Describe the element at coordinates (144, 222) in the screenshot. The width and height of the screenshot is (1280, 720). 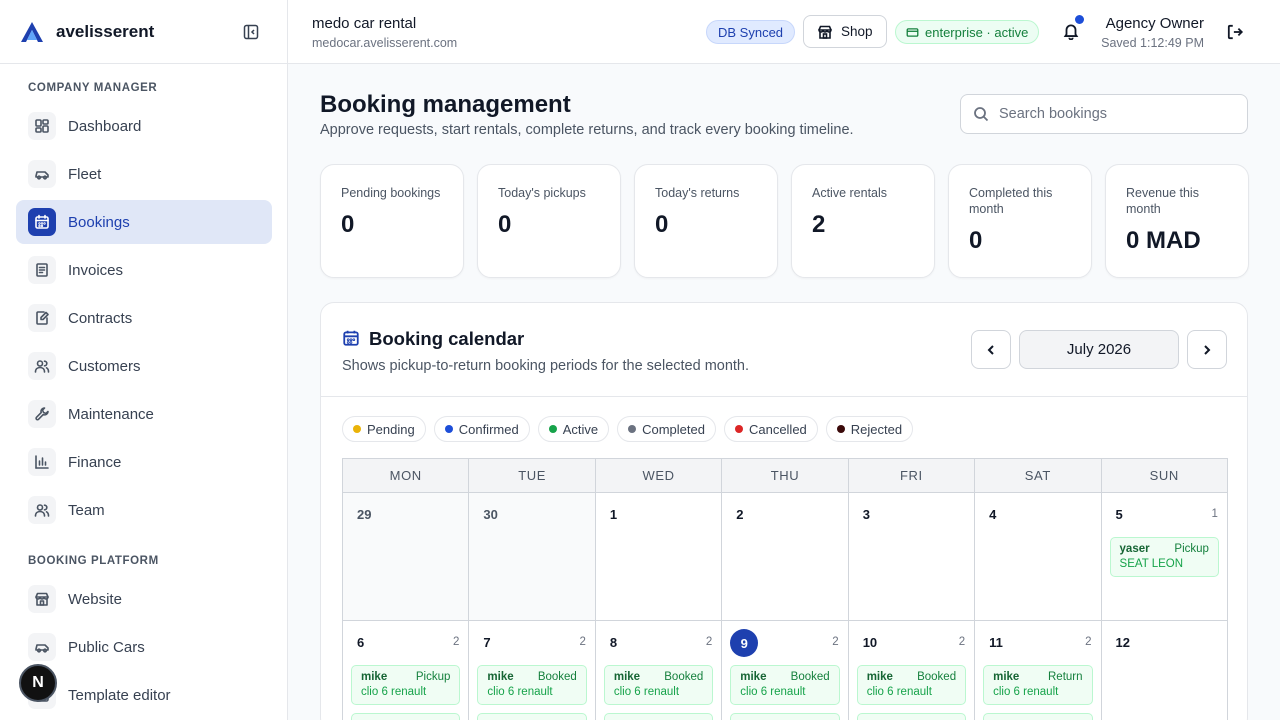
I see `sidebar-item-bookings: Bookings` at that location.